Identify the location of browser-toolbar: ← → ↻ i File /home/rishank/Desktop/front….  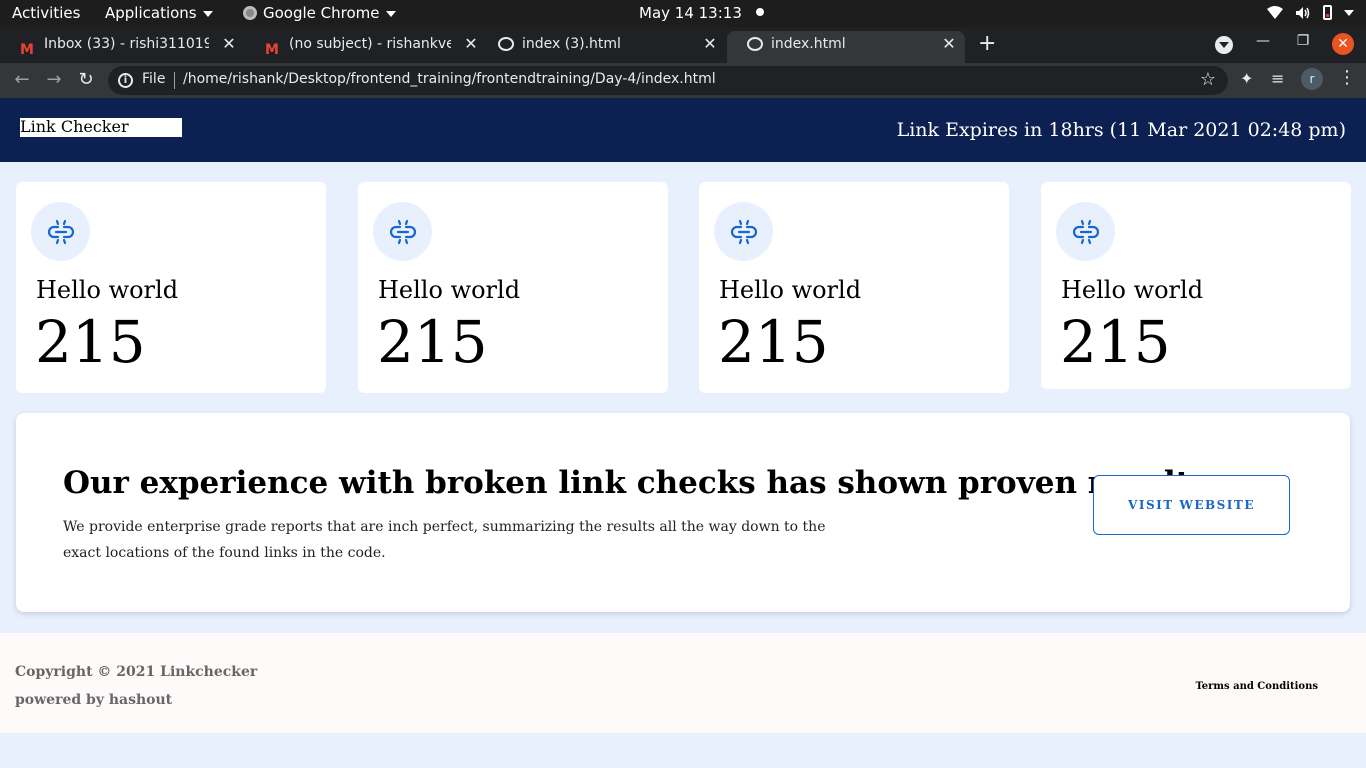
(683, 80).